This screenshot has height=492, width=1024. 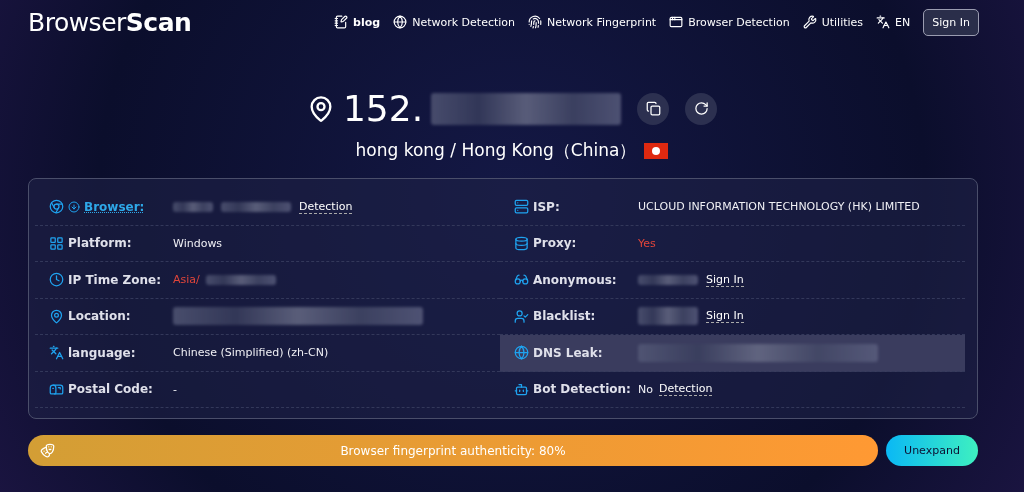 I want to click on field-value: Chinese (Simplified) (zh-CN), so click(x=251, y=353).